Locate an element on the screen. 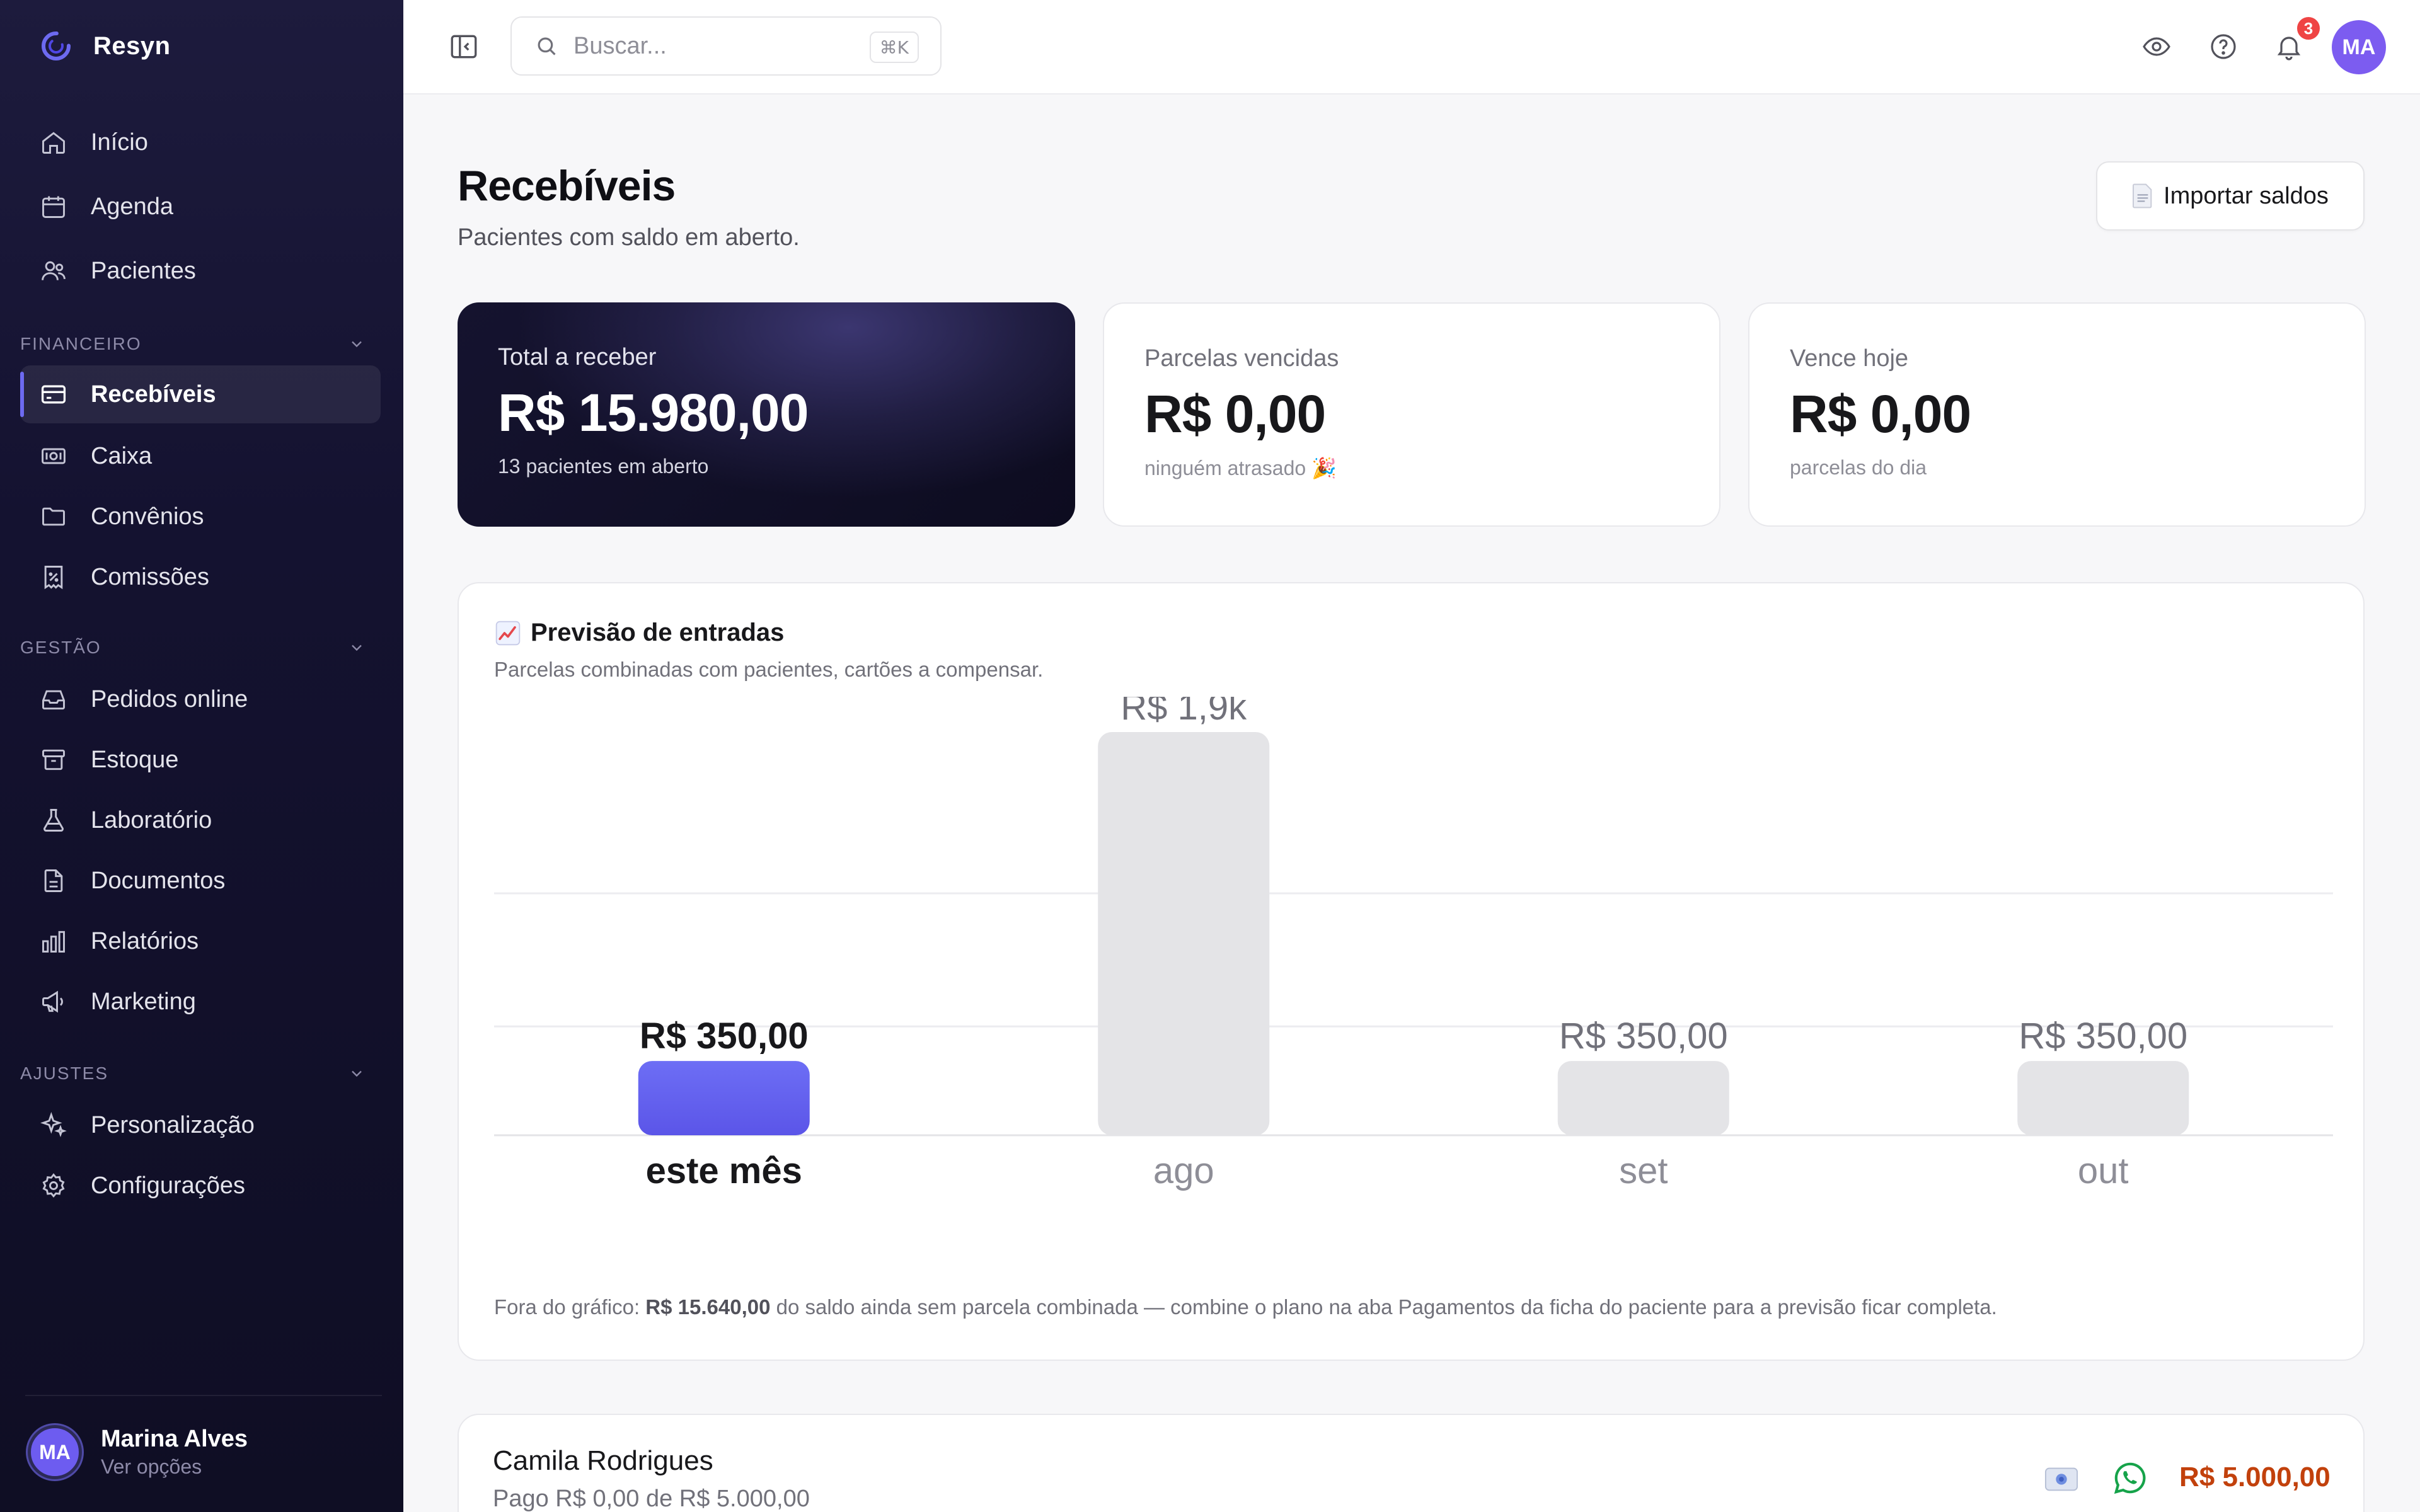  footnote-amount: R$ 15.640,00 is located at coordinates (708, 1307).